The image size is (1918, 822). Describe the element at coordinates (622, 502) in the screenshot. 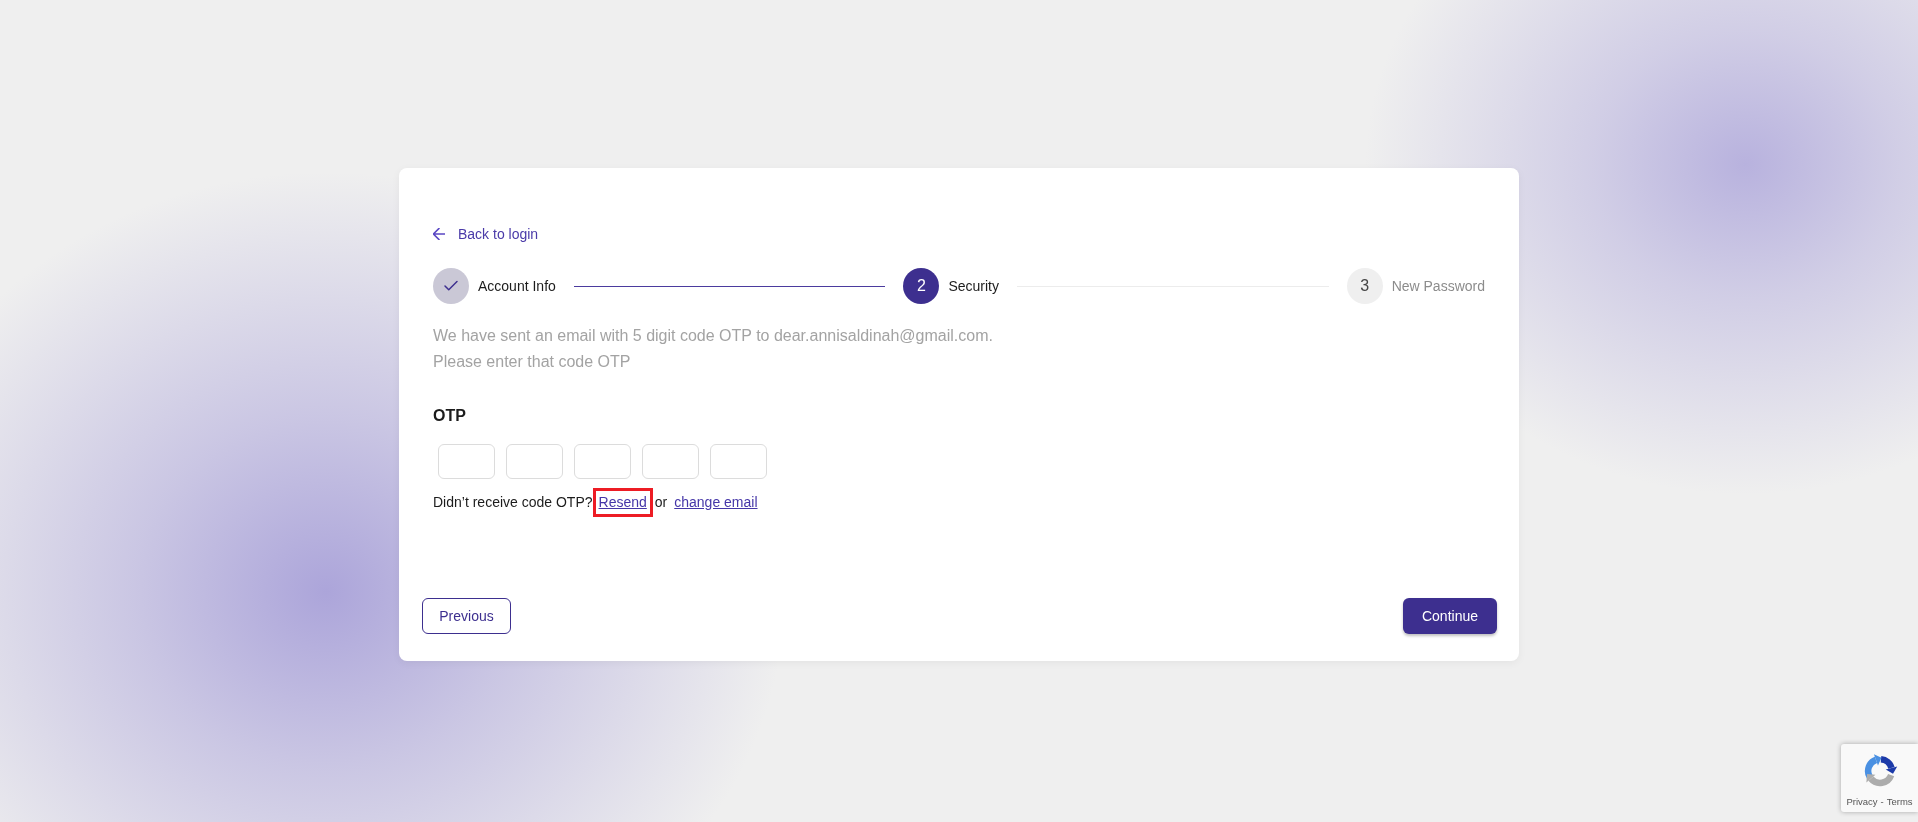

I see `resend-link: Resend` at that location.